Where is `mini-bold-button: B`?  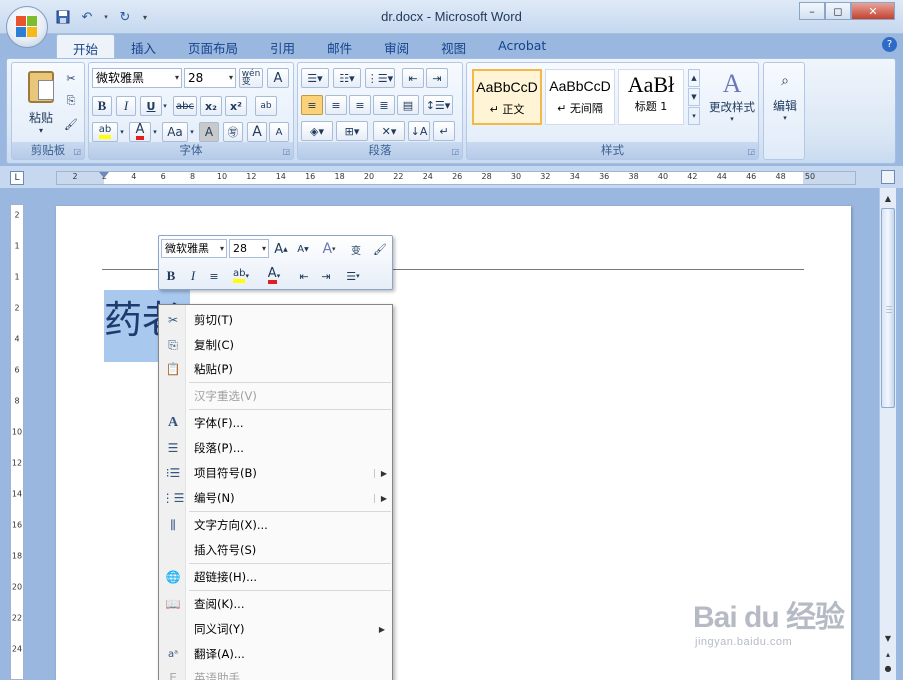 mini-bold-button: B is located at coordinates (171, 276).